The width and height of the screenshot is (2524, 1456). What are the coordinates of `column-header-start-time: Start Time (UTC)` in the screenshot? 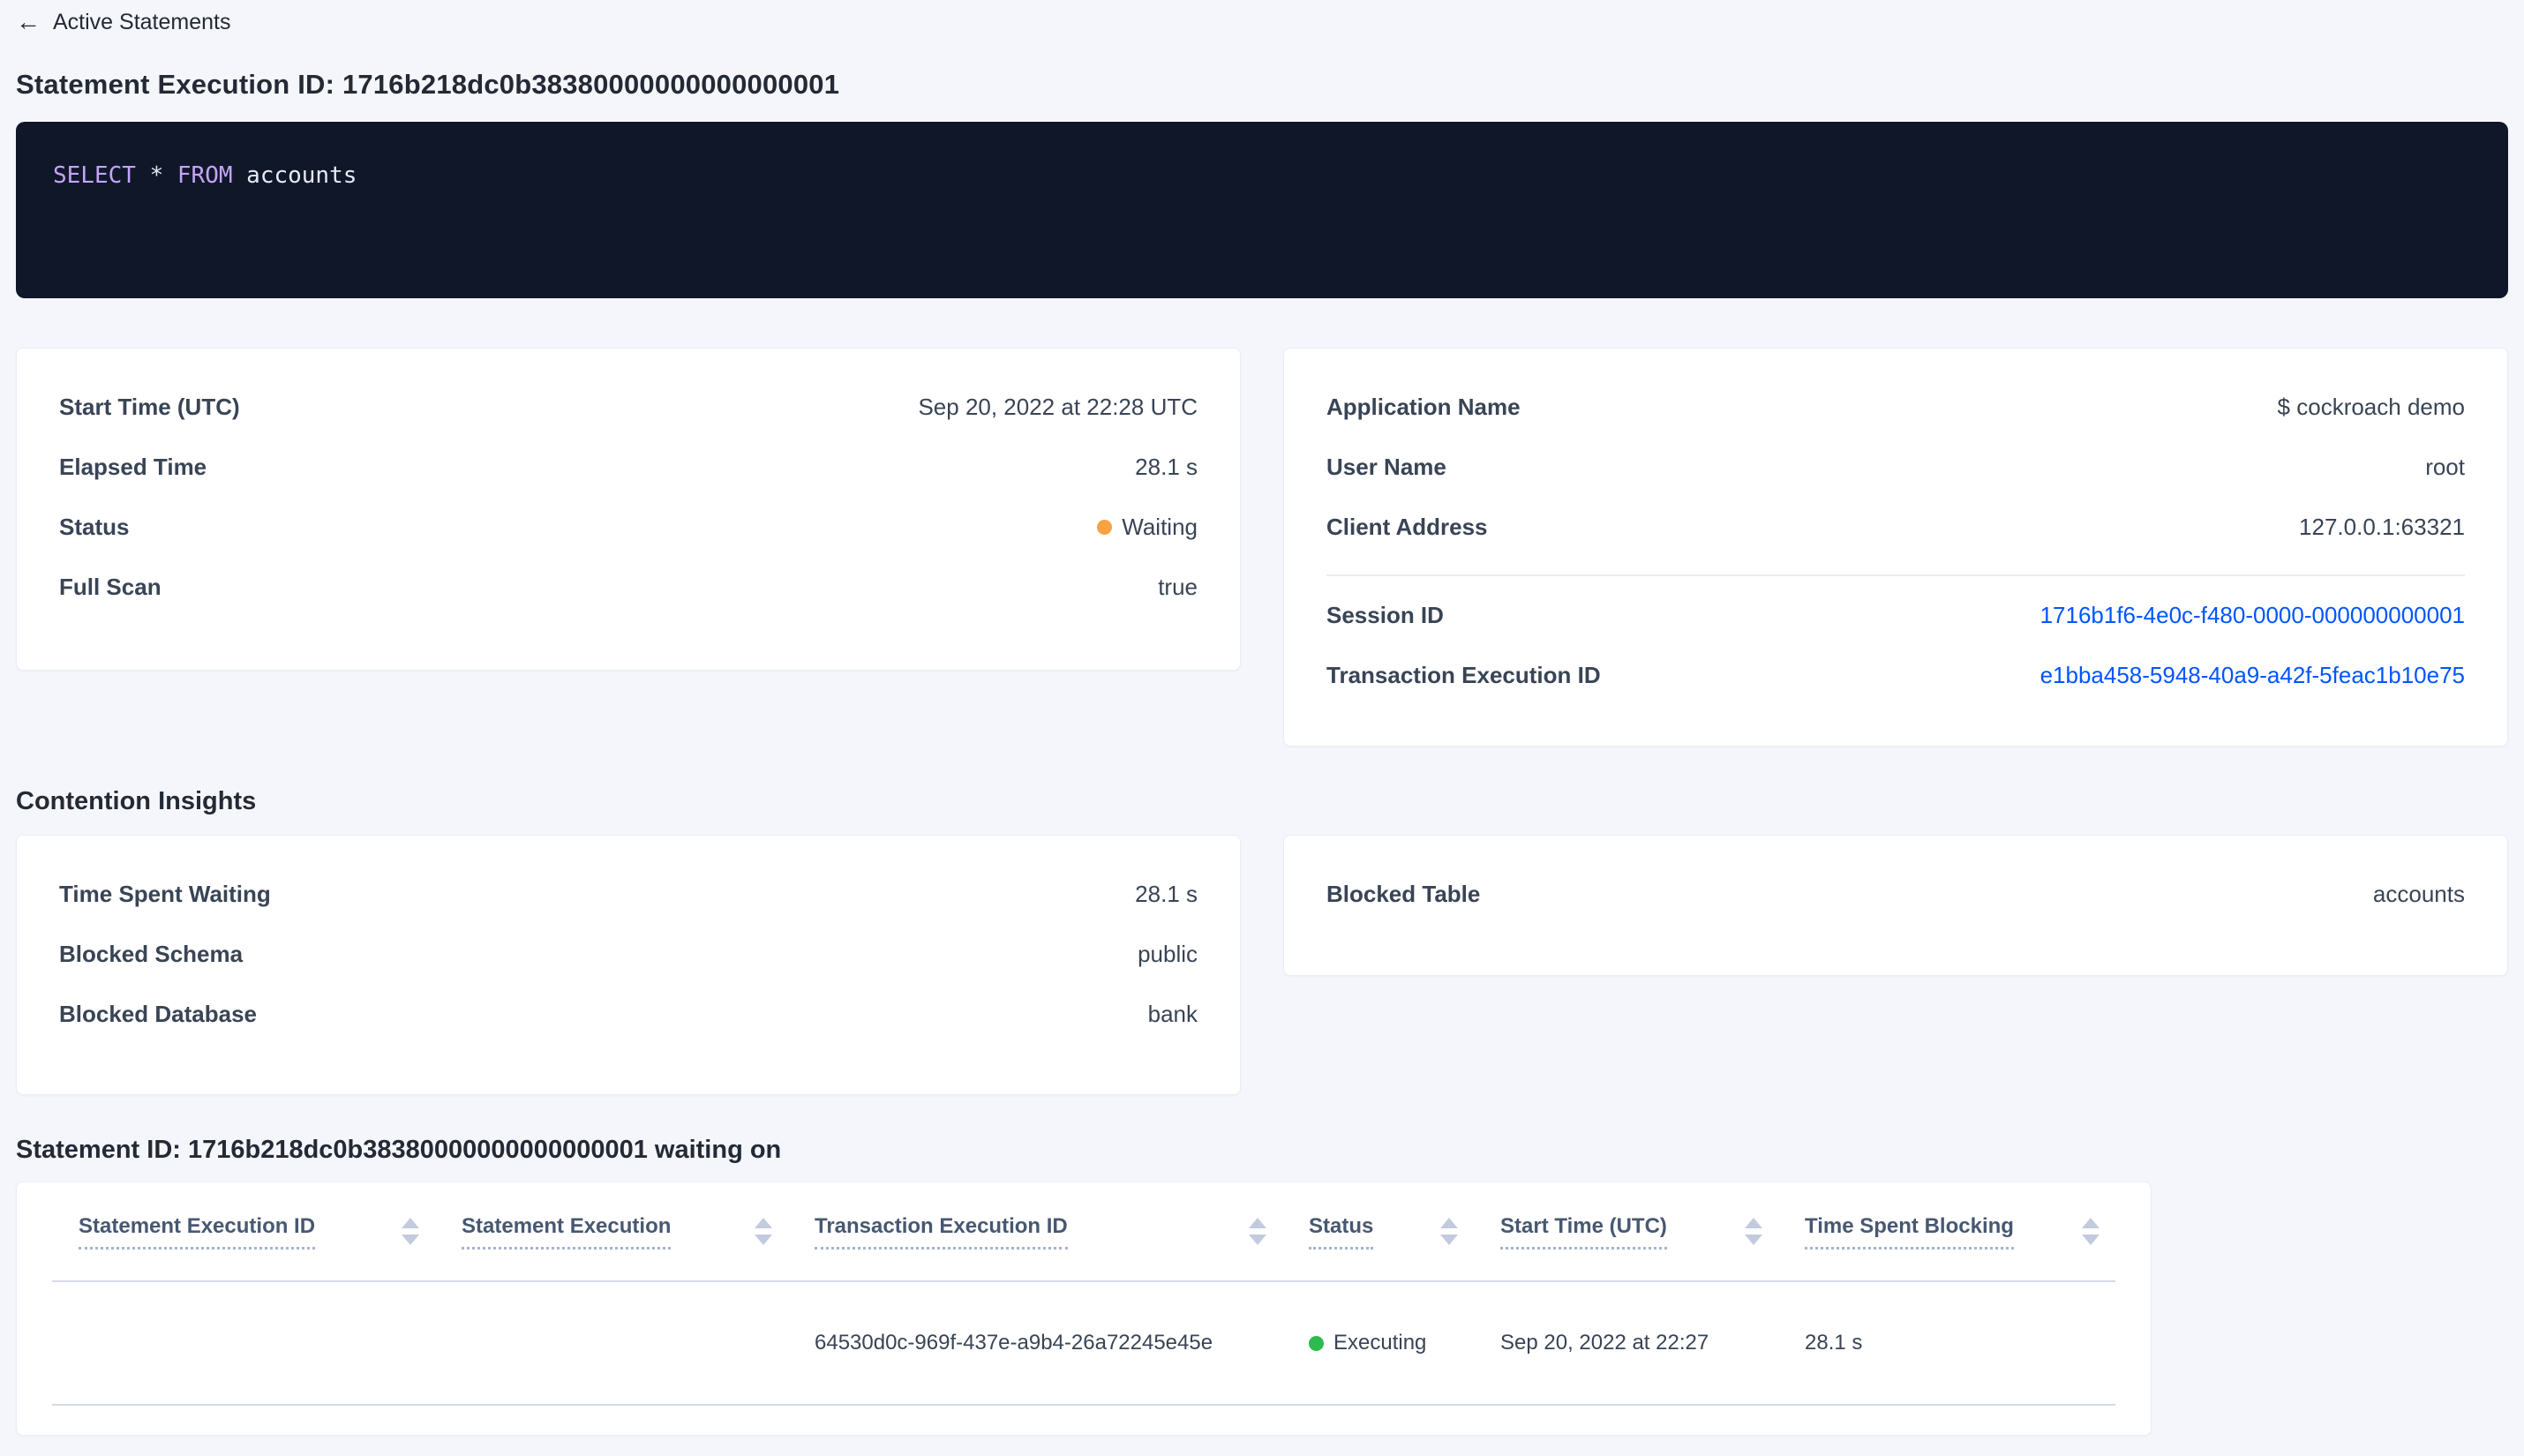 It's located at (1626, 1232).